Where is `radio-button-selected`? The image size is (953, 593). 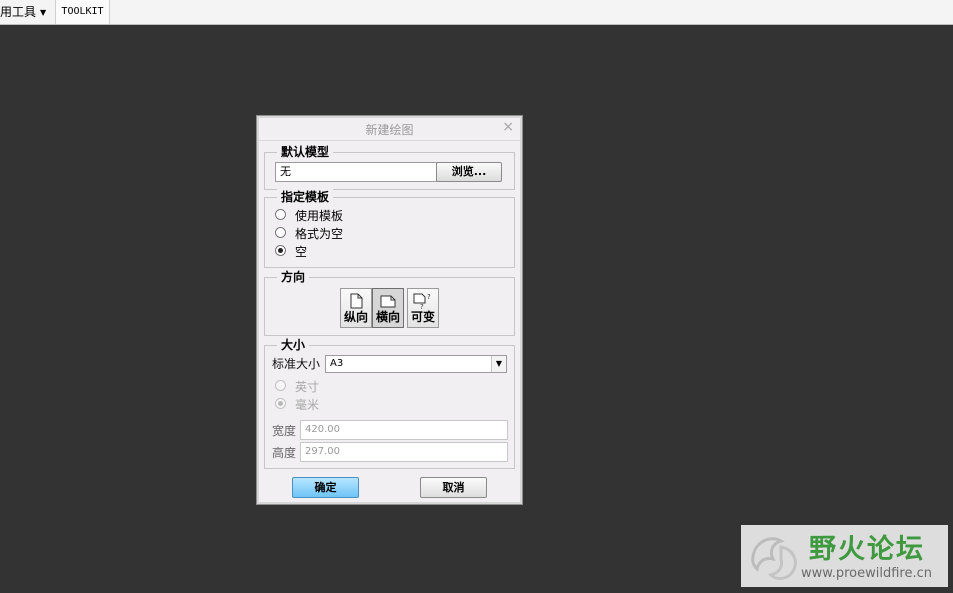 radio-button-selected is located at coordinates (280, 250).